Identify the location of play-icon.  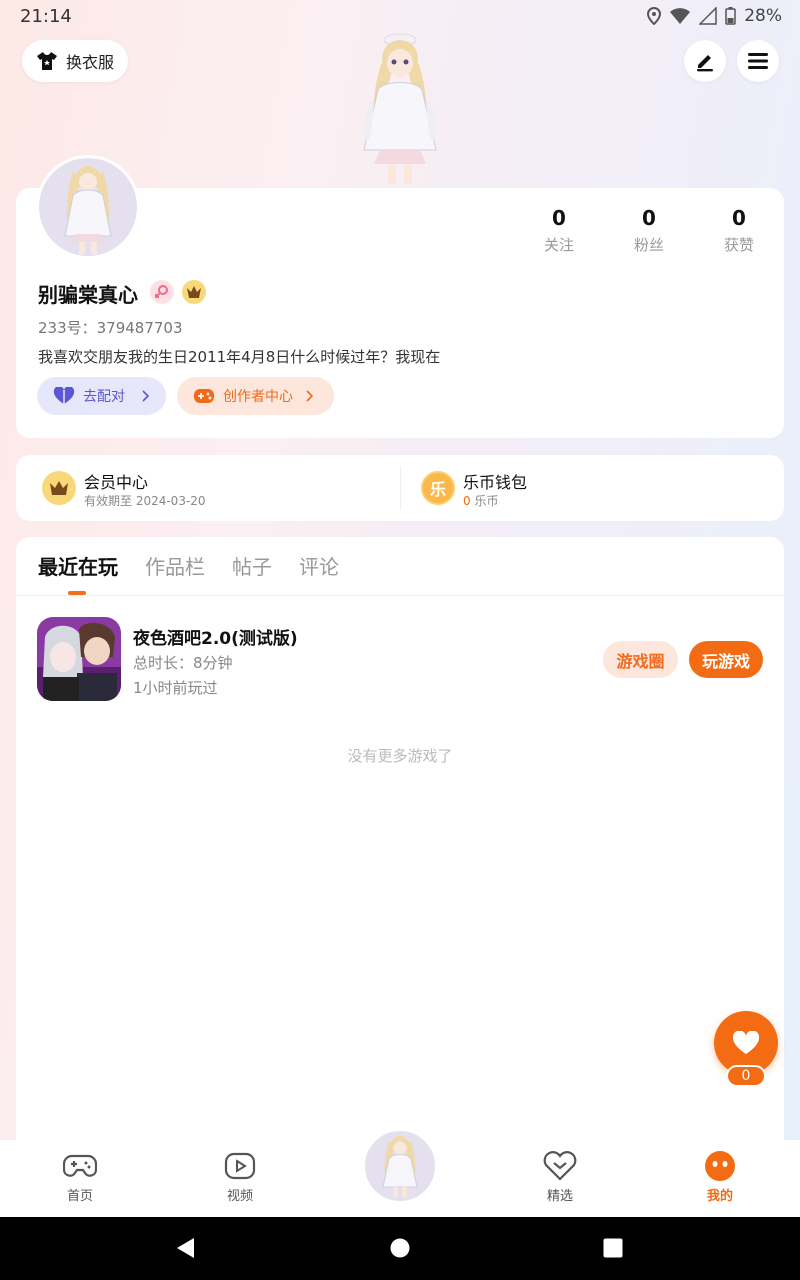
(240, 1166).